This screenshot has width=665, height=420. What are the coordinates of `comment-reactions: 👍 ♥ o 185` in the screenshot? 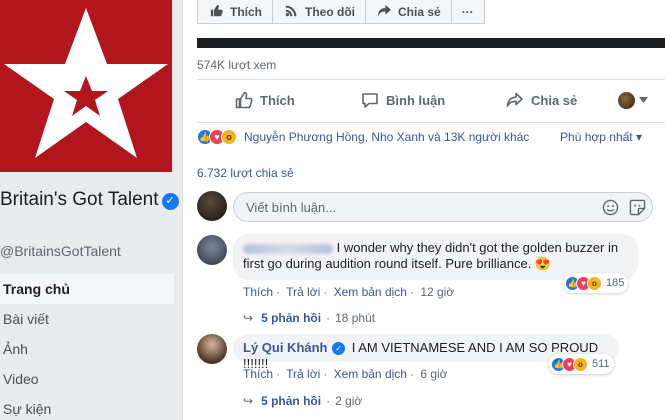 It's located at (596, 283).